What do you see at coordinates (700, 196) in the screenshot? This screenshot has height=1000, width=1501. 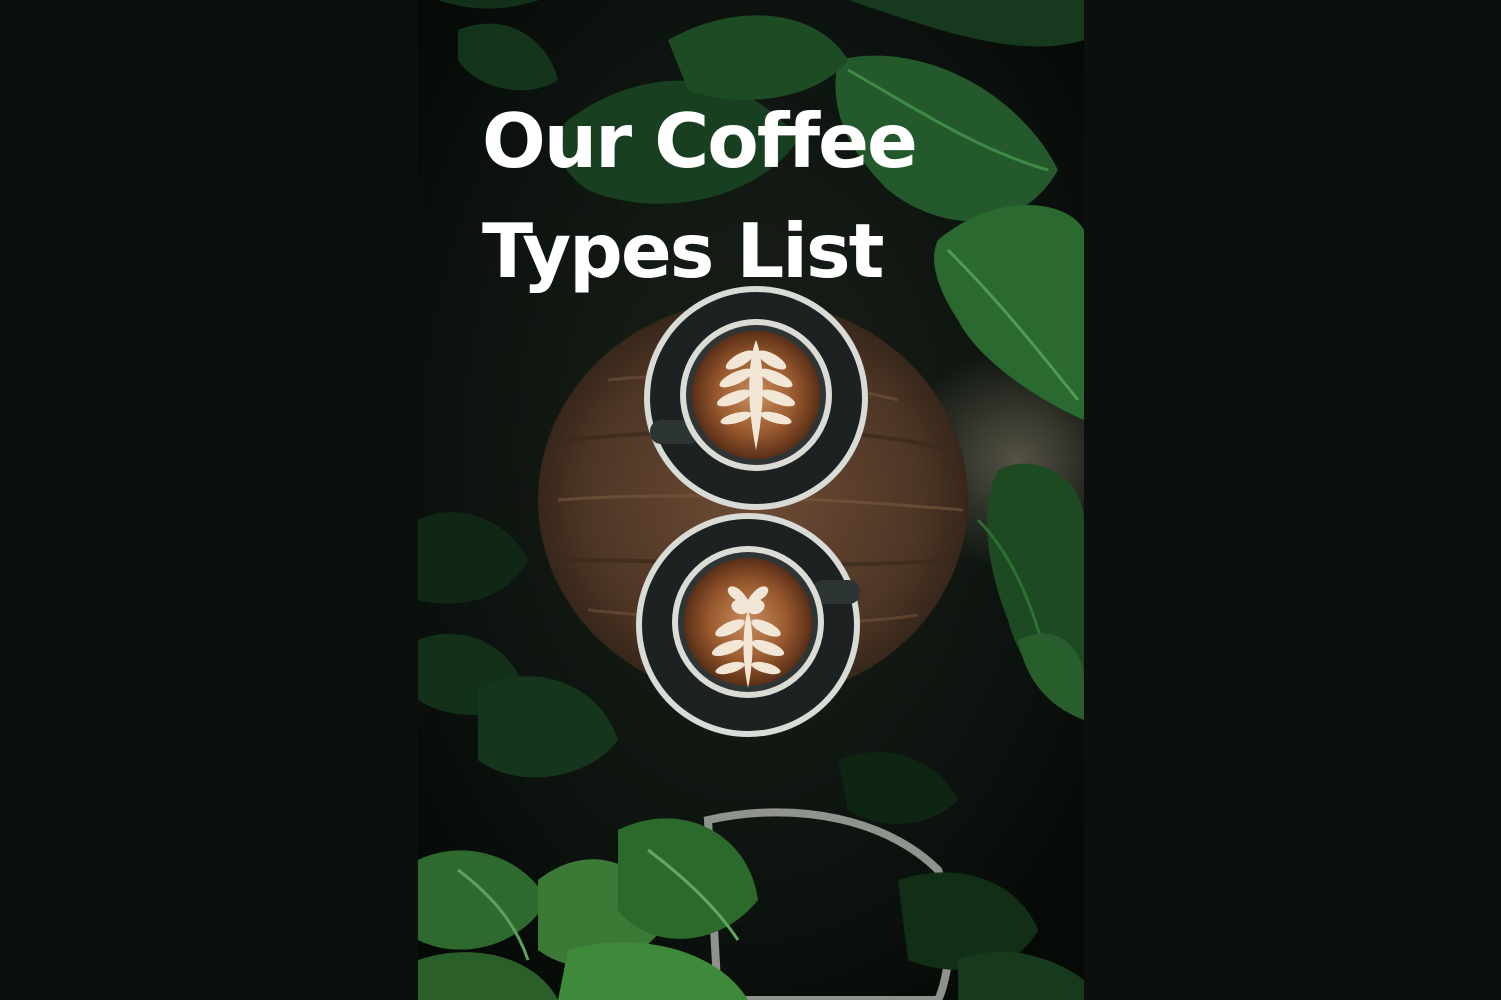 I see `page-title: Our Coffee Types List` at bounding box center [700, 196].